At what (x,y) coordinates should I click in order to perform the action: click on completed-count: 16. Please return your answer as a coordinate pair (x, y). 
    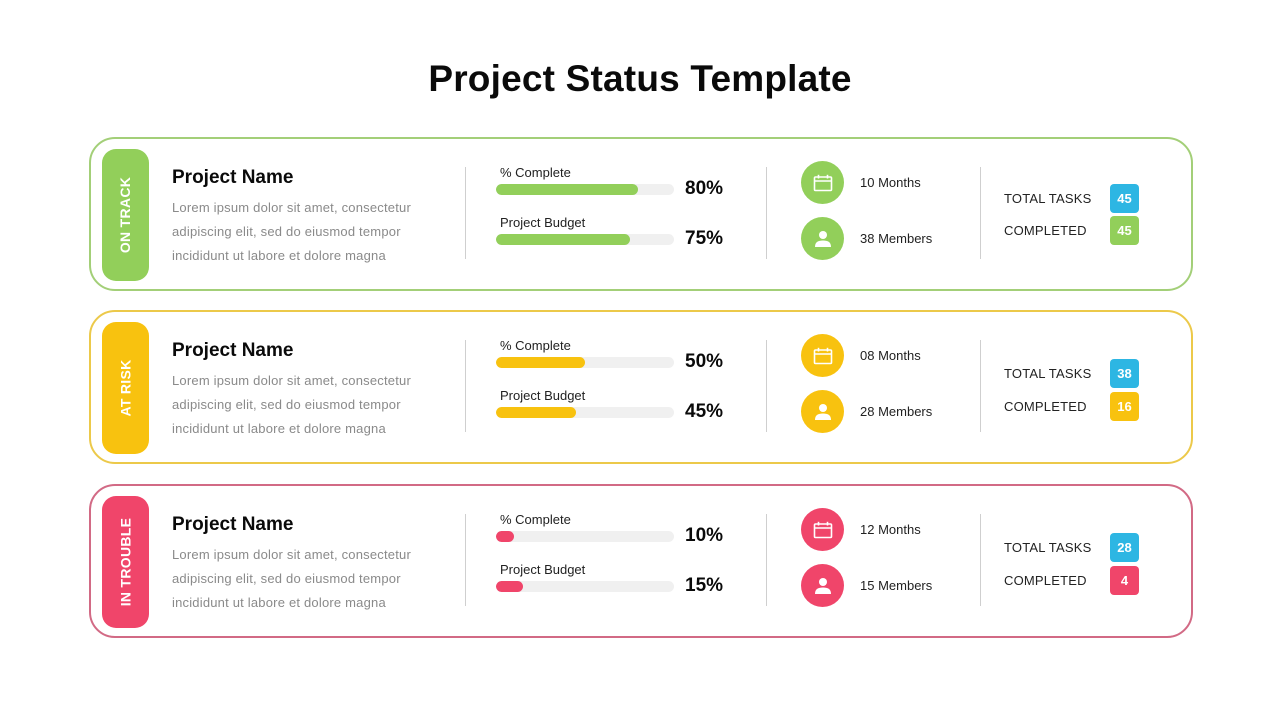
    Looking at the image, I should click on (1124, 406).